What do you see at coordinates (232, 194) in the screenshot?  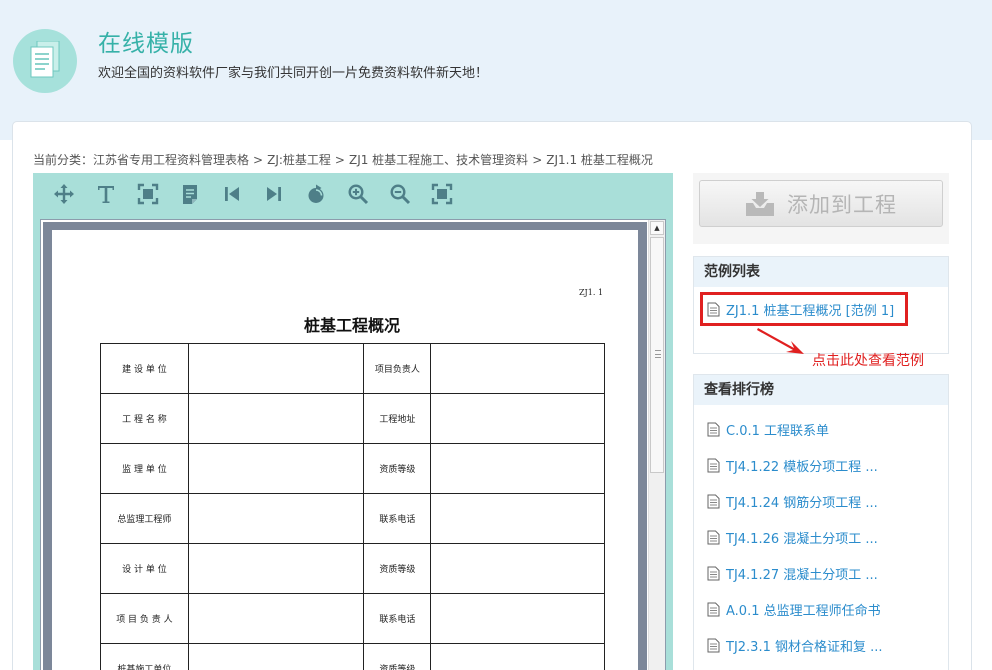 I see `first-page-icon` at bounding box center [232, 194].